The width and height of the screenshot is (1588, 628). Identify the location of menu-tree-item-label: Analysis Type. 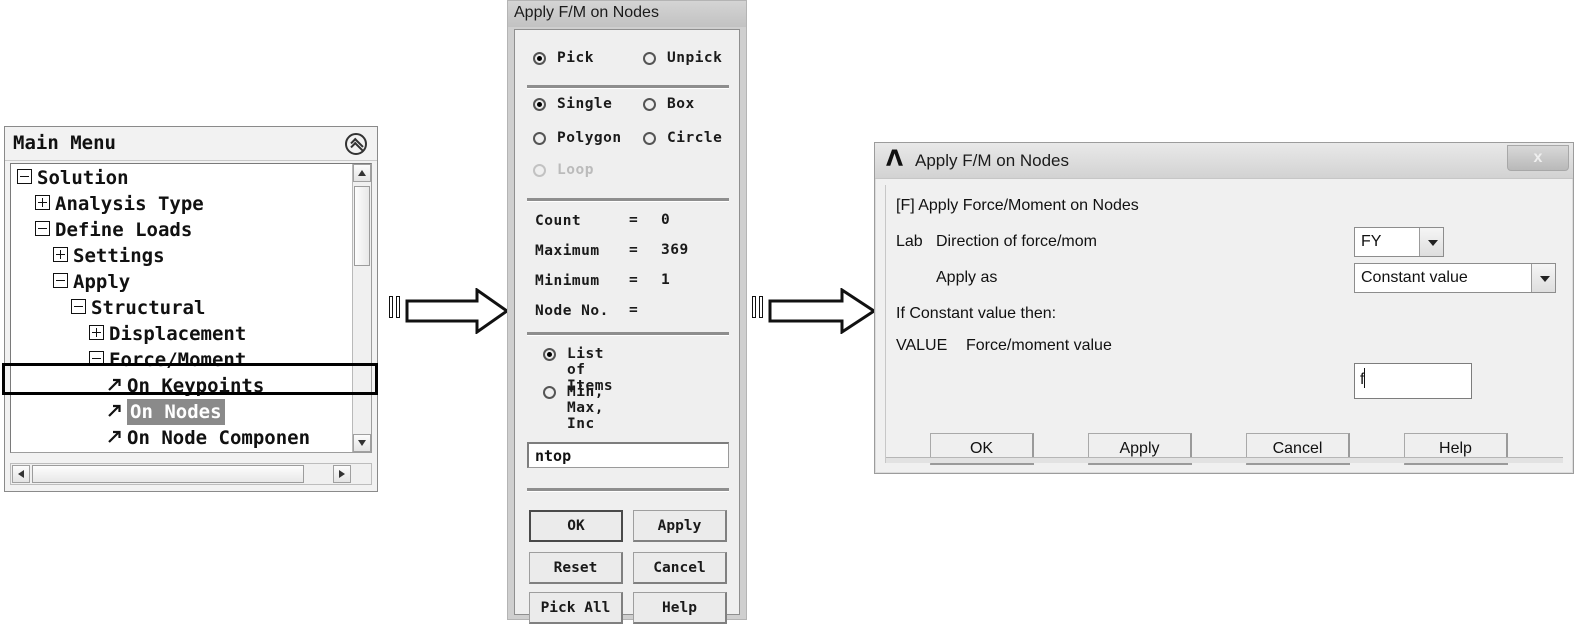
(129, 203).